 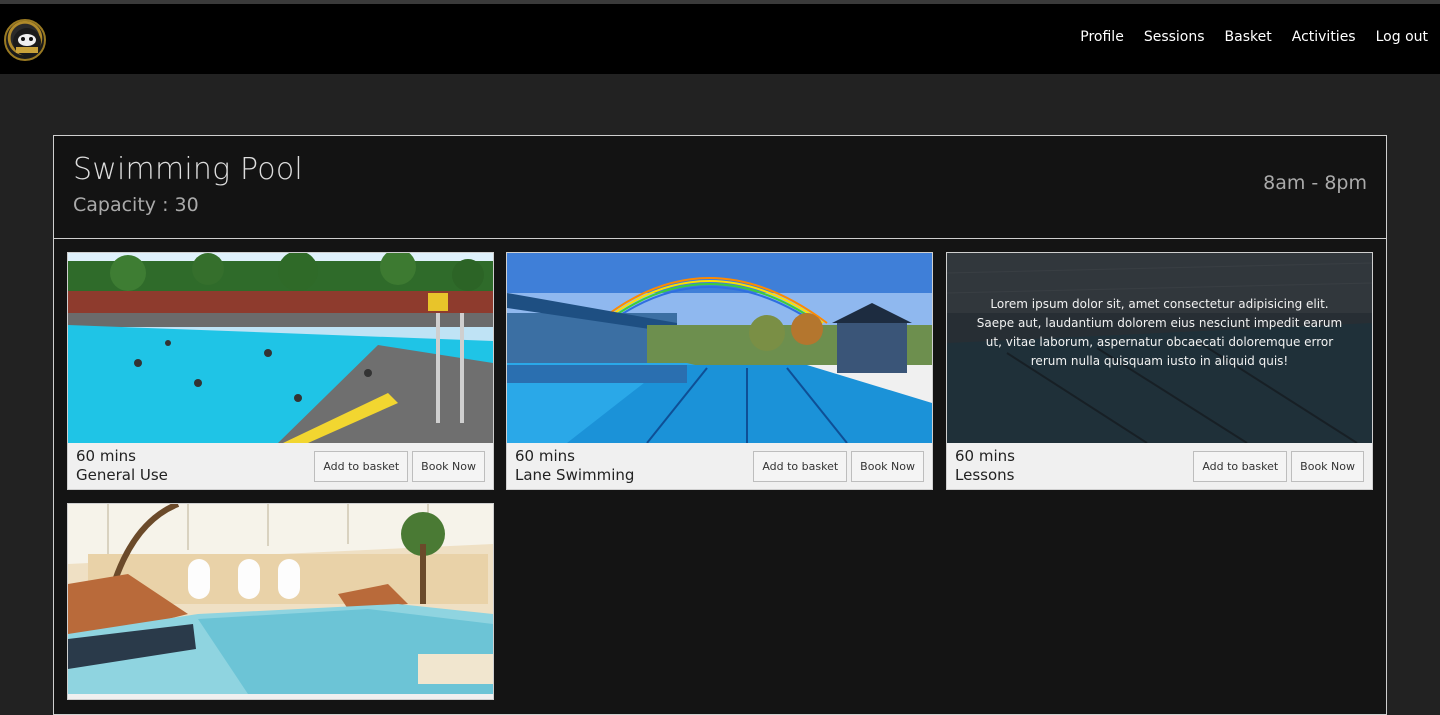 What do you see at coordinates (136, 205) in the screenshot?
I see `facility-capacity: Capacity : 30` at bounding box center [136, 205].